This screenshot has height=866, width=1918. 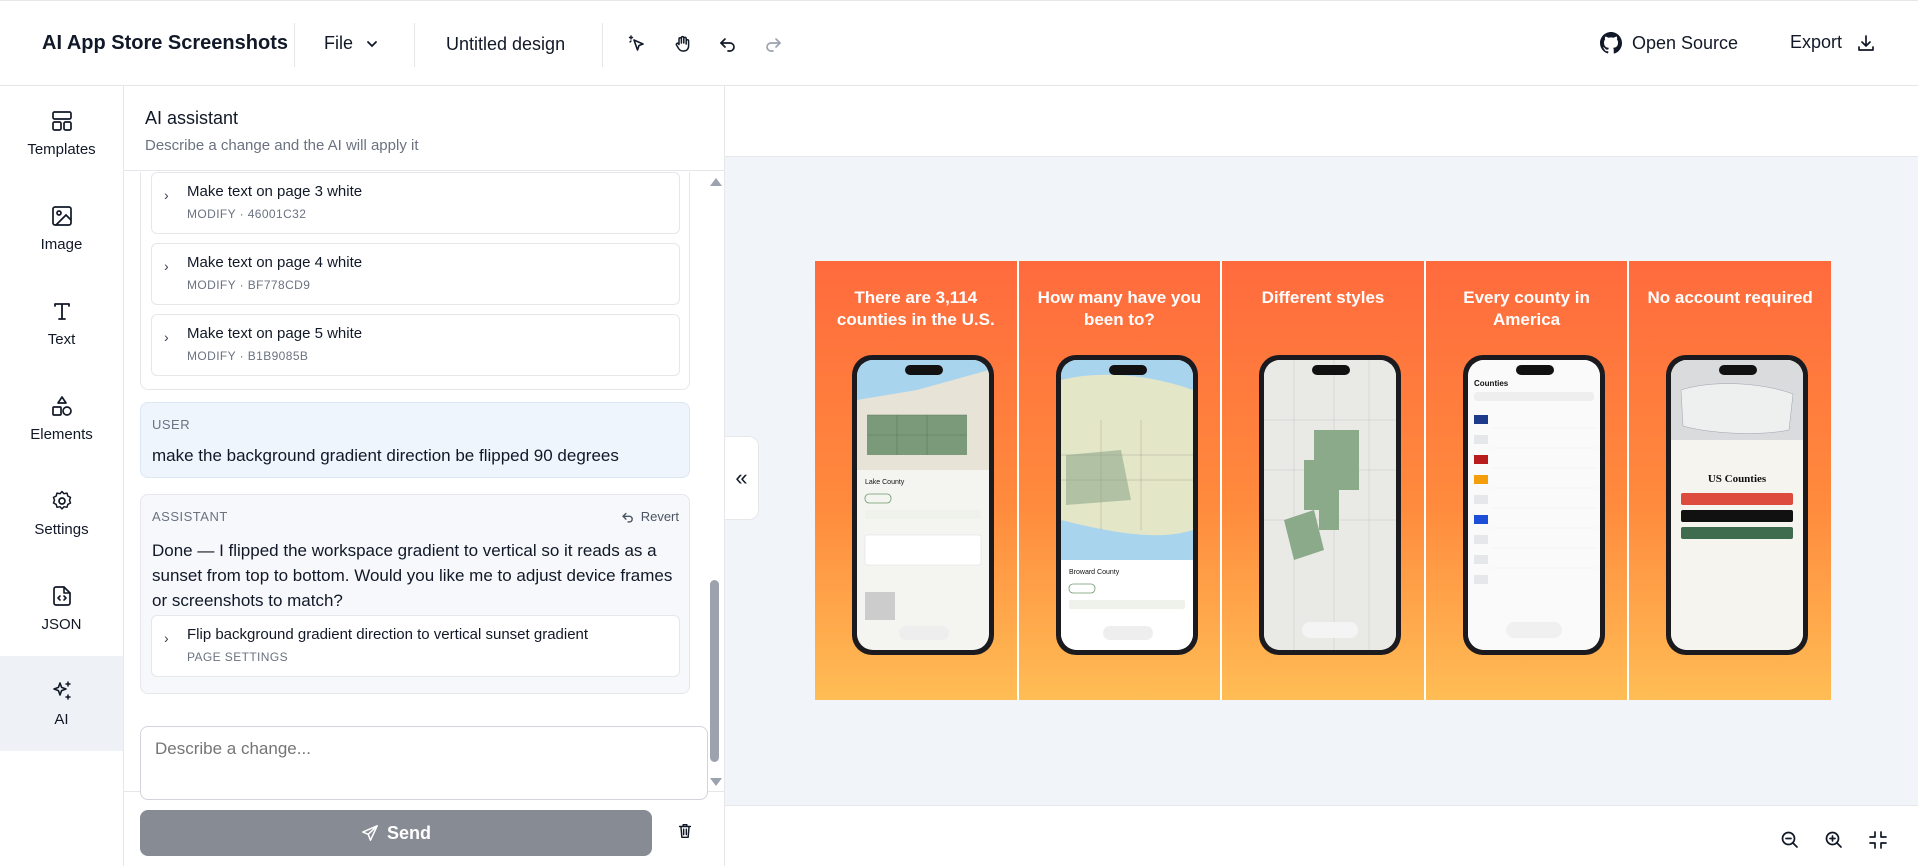 I want to click on clear-chat-button, so click(x=687, y=833).